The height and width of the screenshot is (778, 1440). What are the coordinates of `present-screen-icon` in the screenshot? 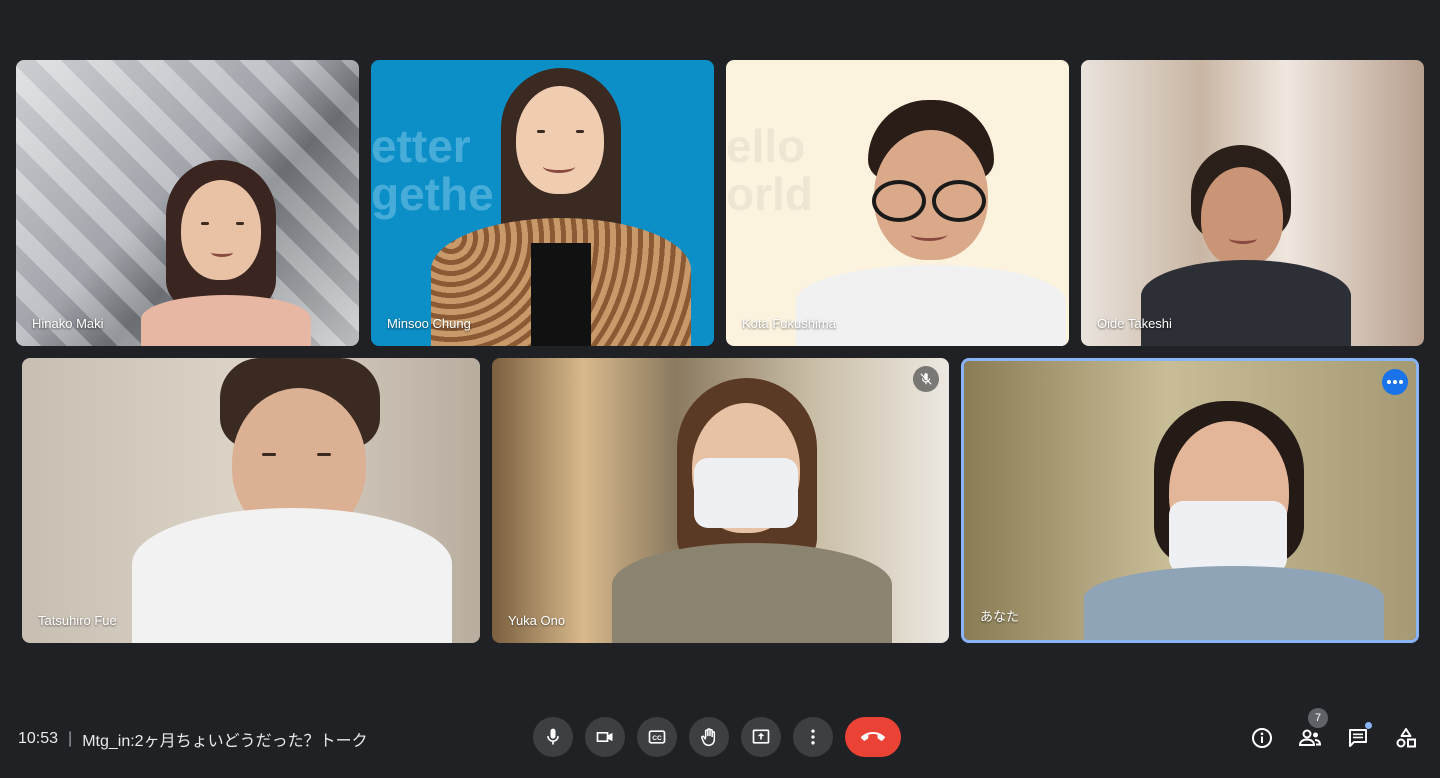 It's located at (761, 736).